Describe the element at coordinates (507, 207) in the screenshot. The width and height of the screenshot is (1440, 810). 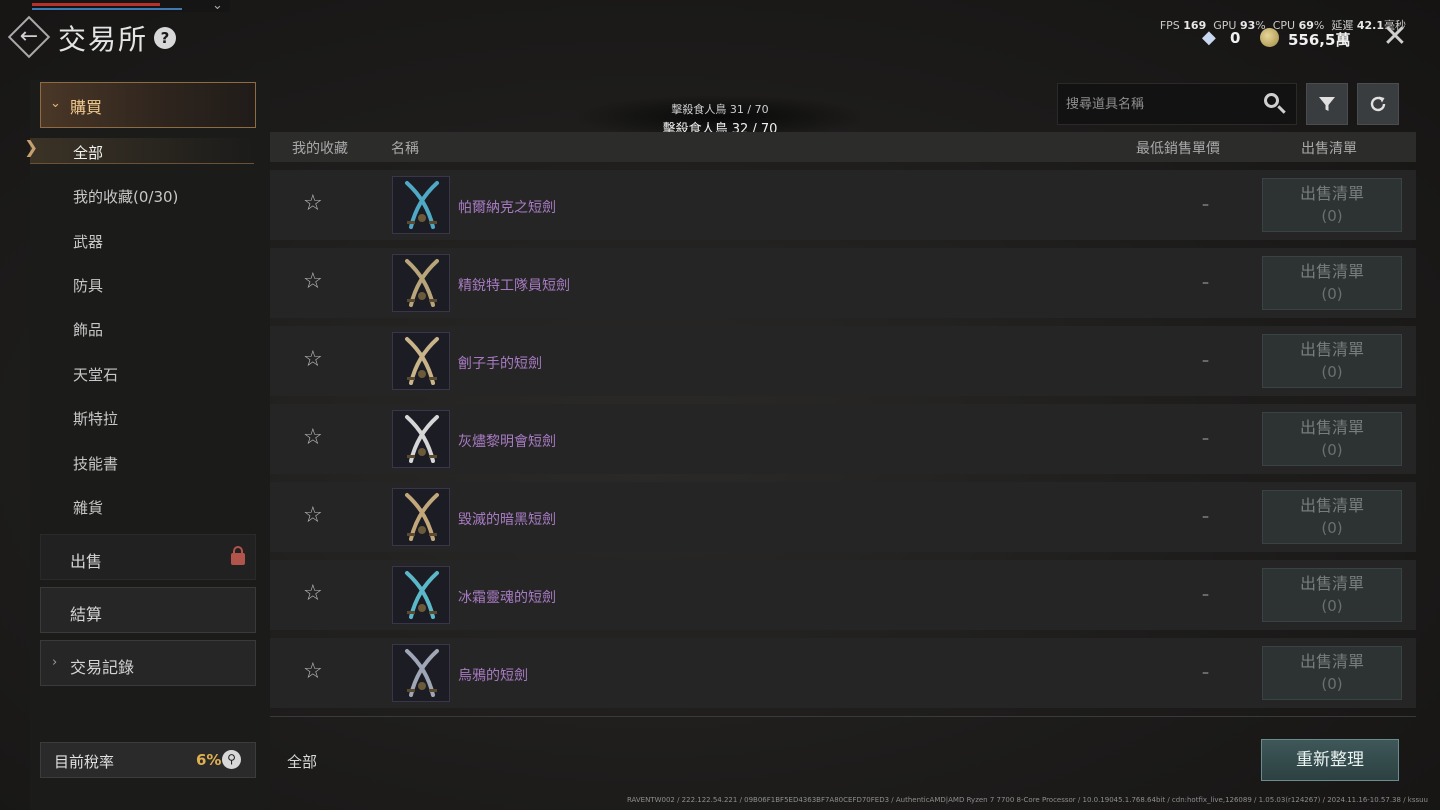
I see `item-name: 帕爾納克之短劍` at that location.